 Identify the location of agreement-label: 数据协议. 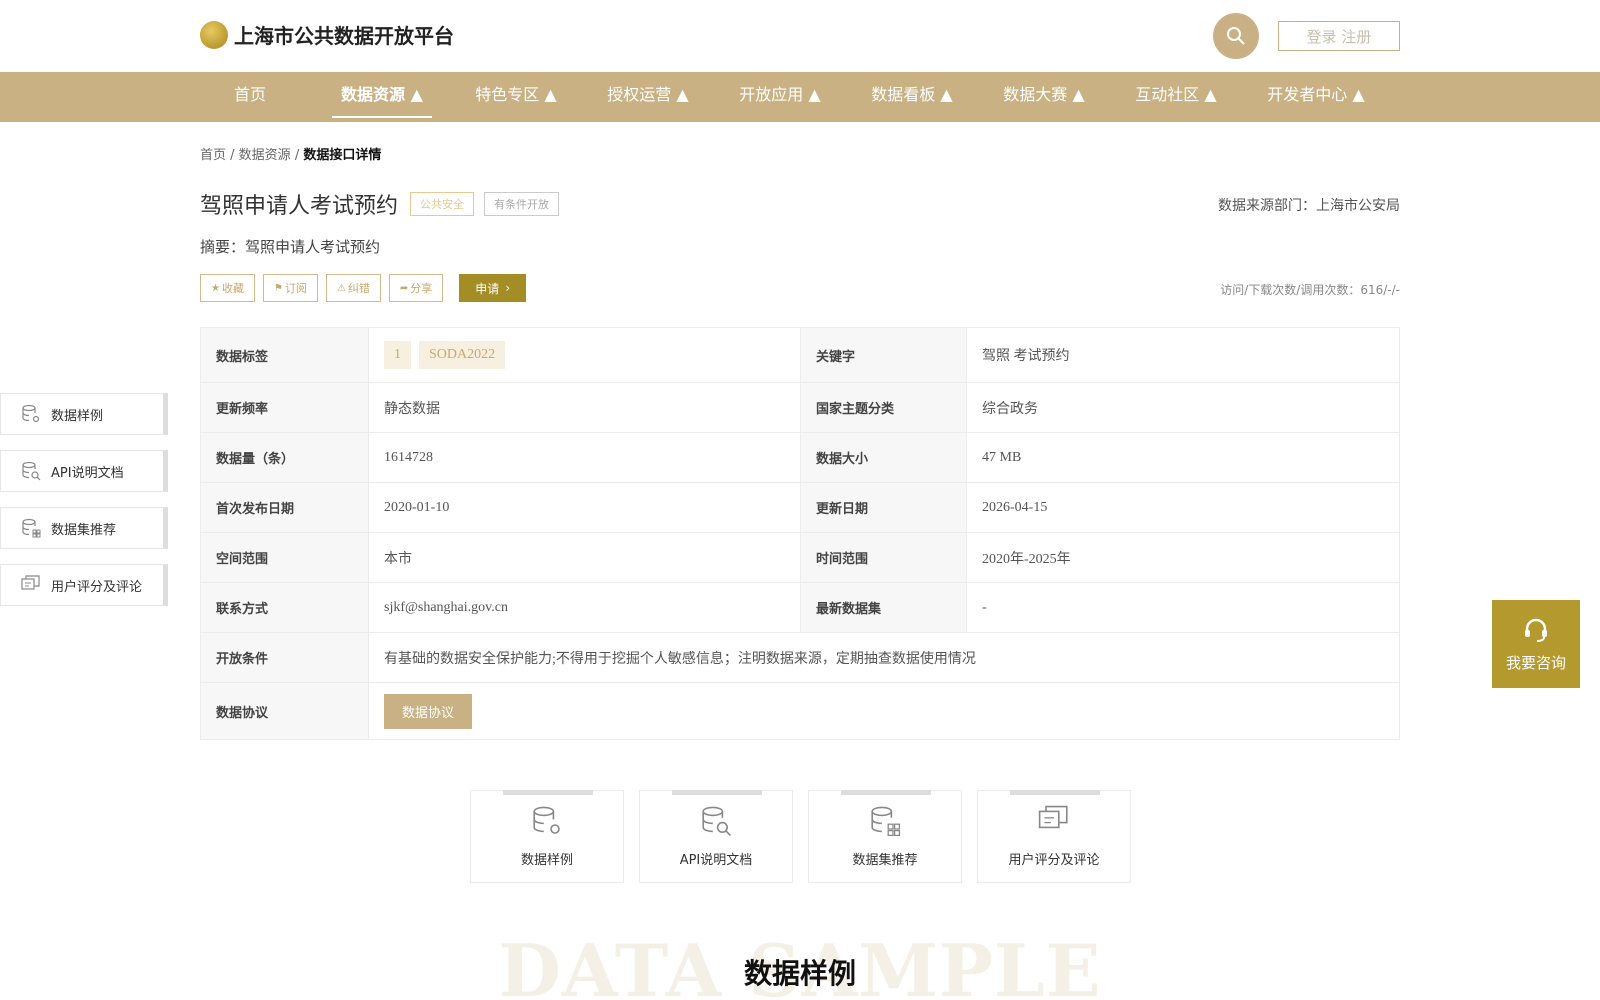
(284, 711).